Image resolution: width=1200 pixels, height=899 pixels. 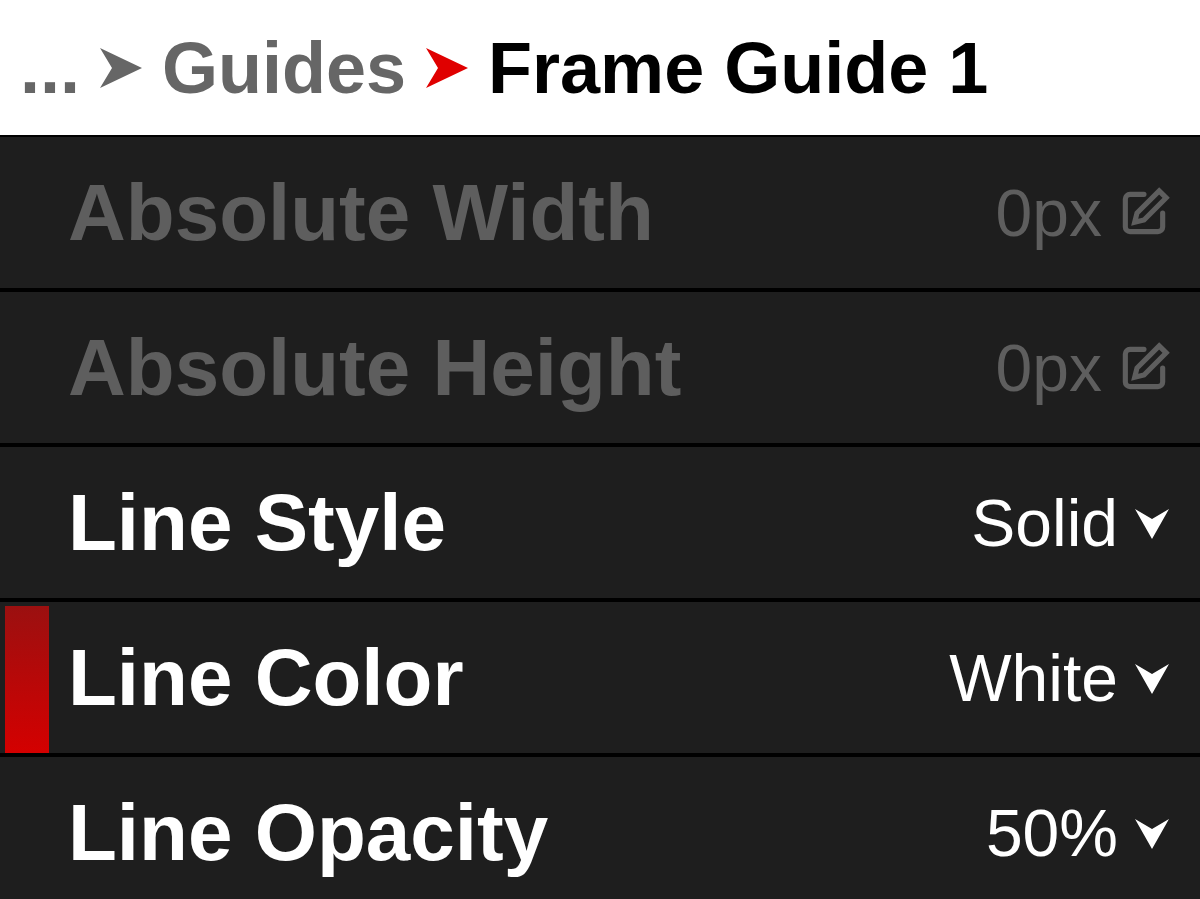 What do you see at coordinates (375, 367) in the screenshot?
I see `setting-label: Absolute Height` at bounding box center [375, 367].